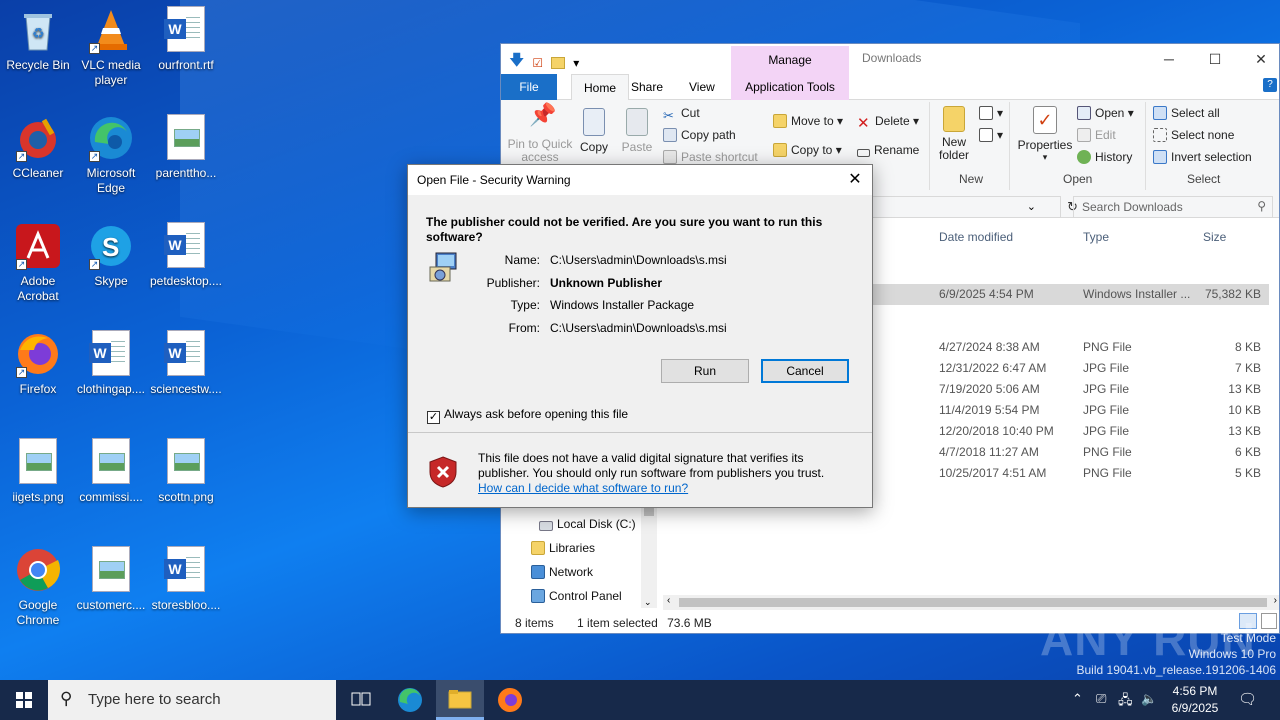  Describe the element at coordinates (1244, 389) in the screenshot. I see `file-size: 13 KB` at that location.